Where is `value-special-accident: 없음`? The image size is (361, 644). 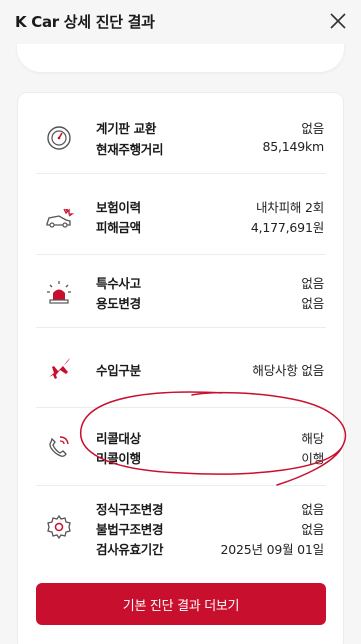
value-special-accident: 없음 is located at coordinates (312, 283).